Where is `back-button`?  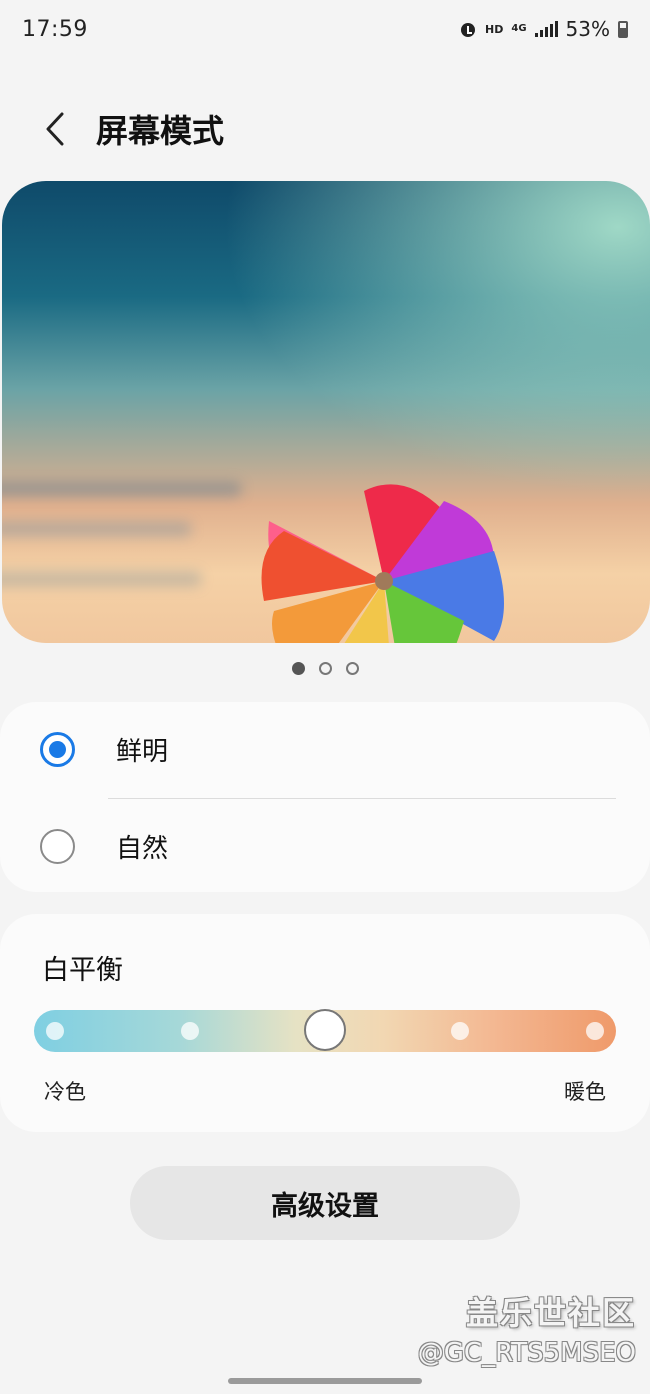 back-button is located at coordinates (56, 129).